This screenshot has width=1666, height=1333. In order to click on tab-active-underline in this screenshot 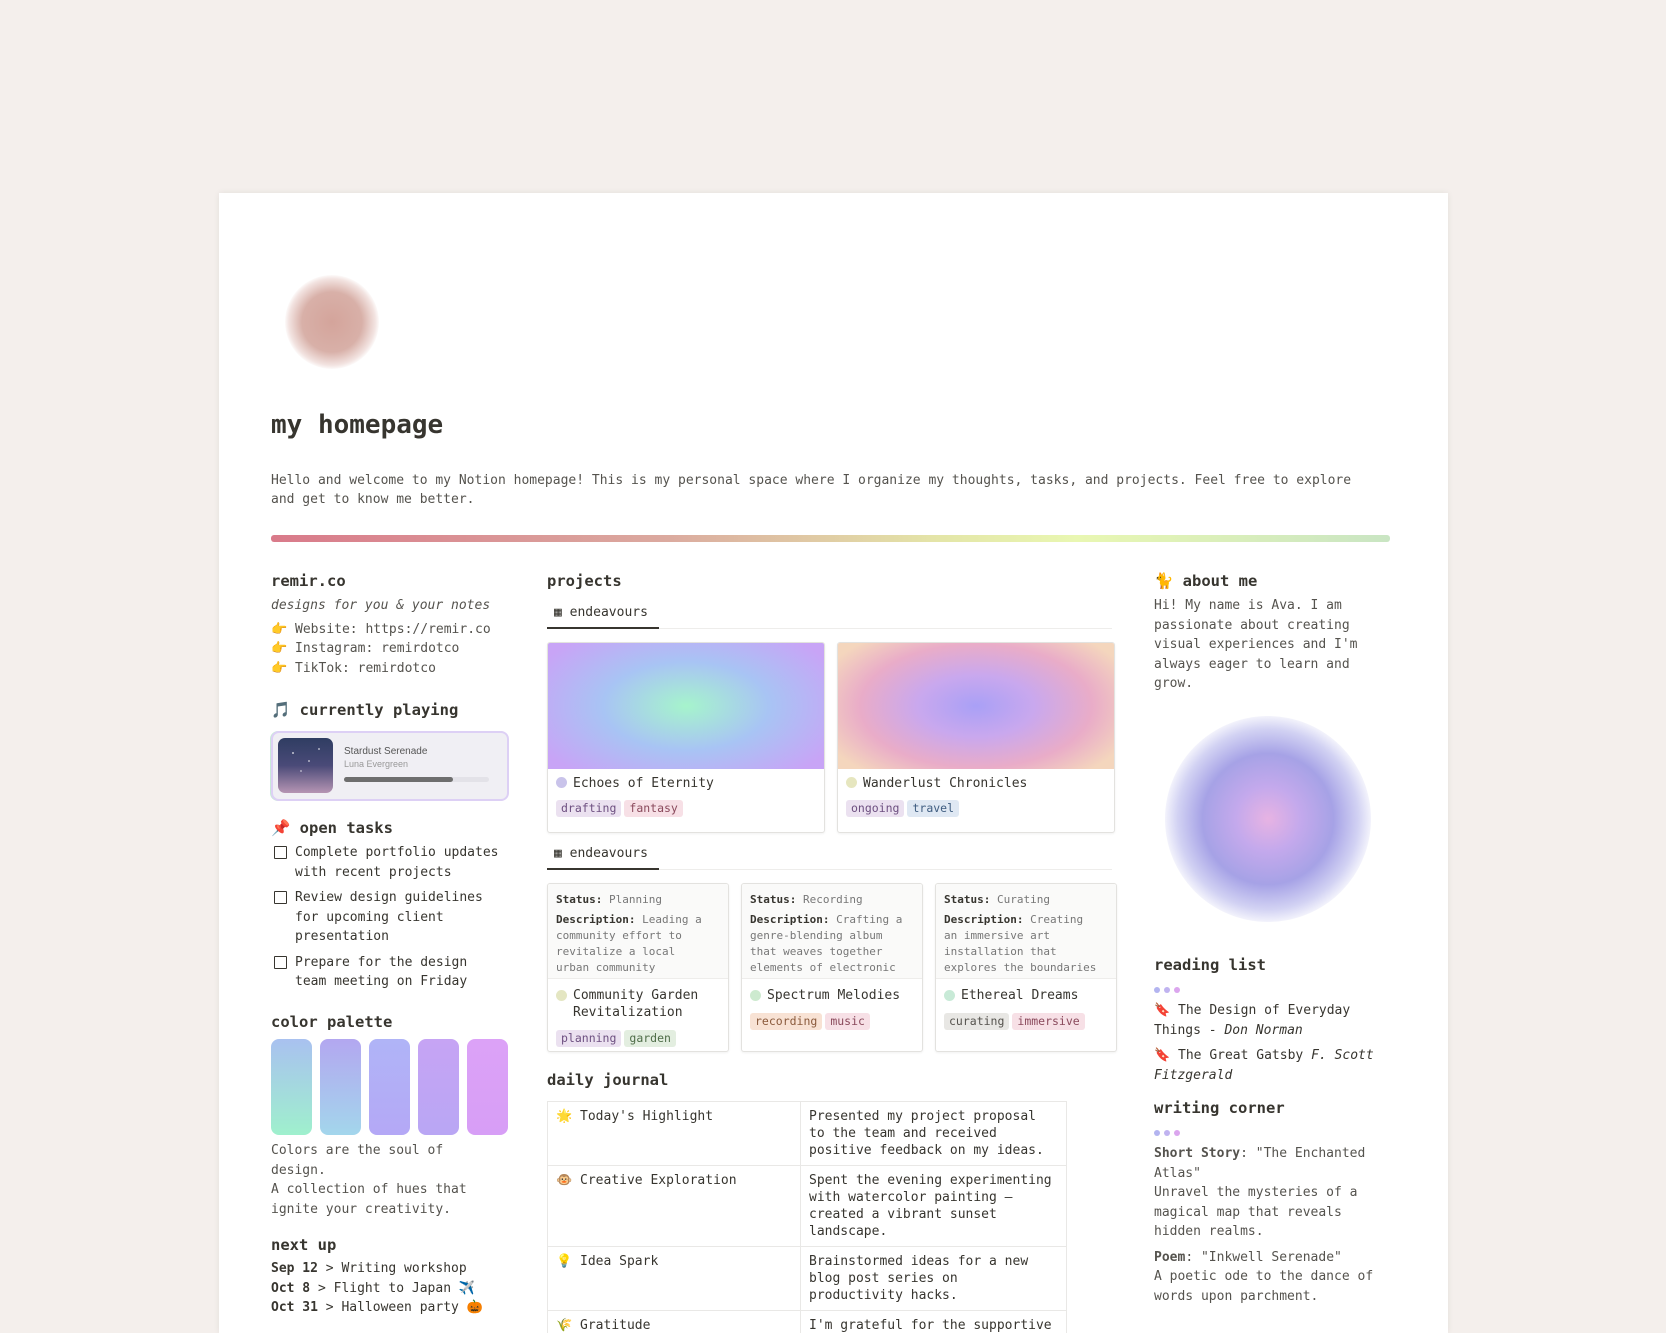, I will do `click(603, 869)`.